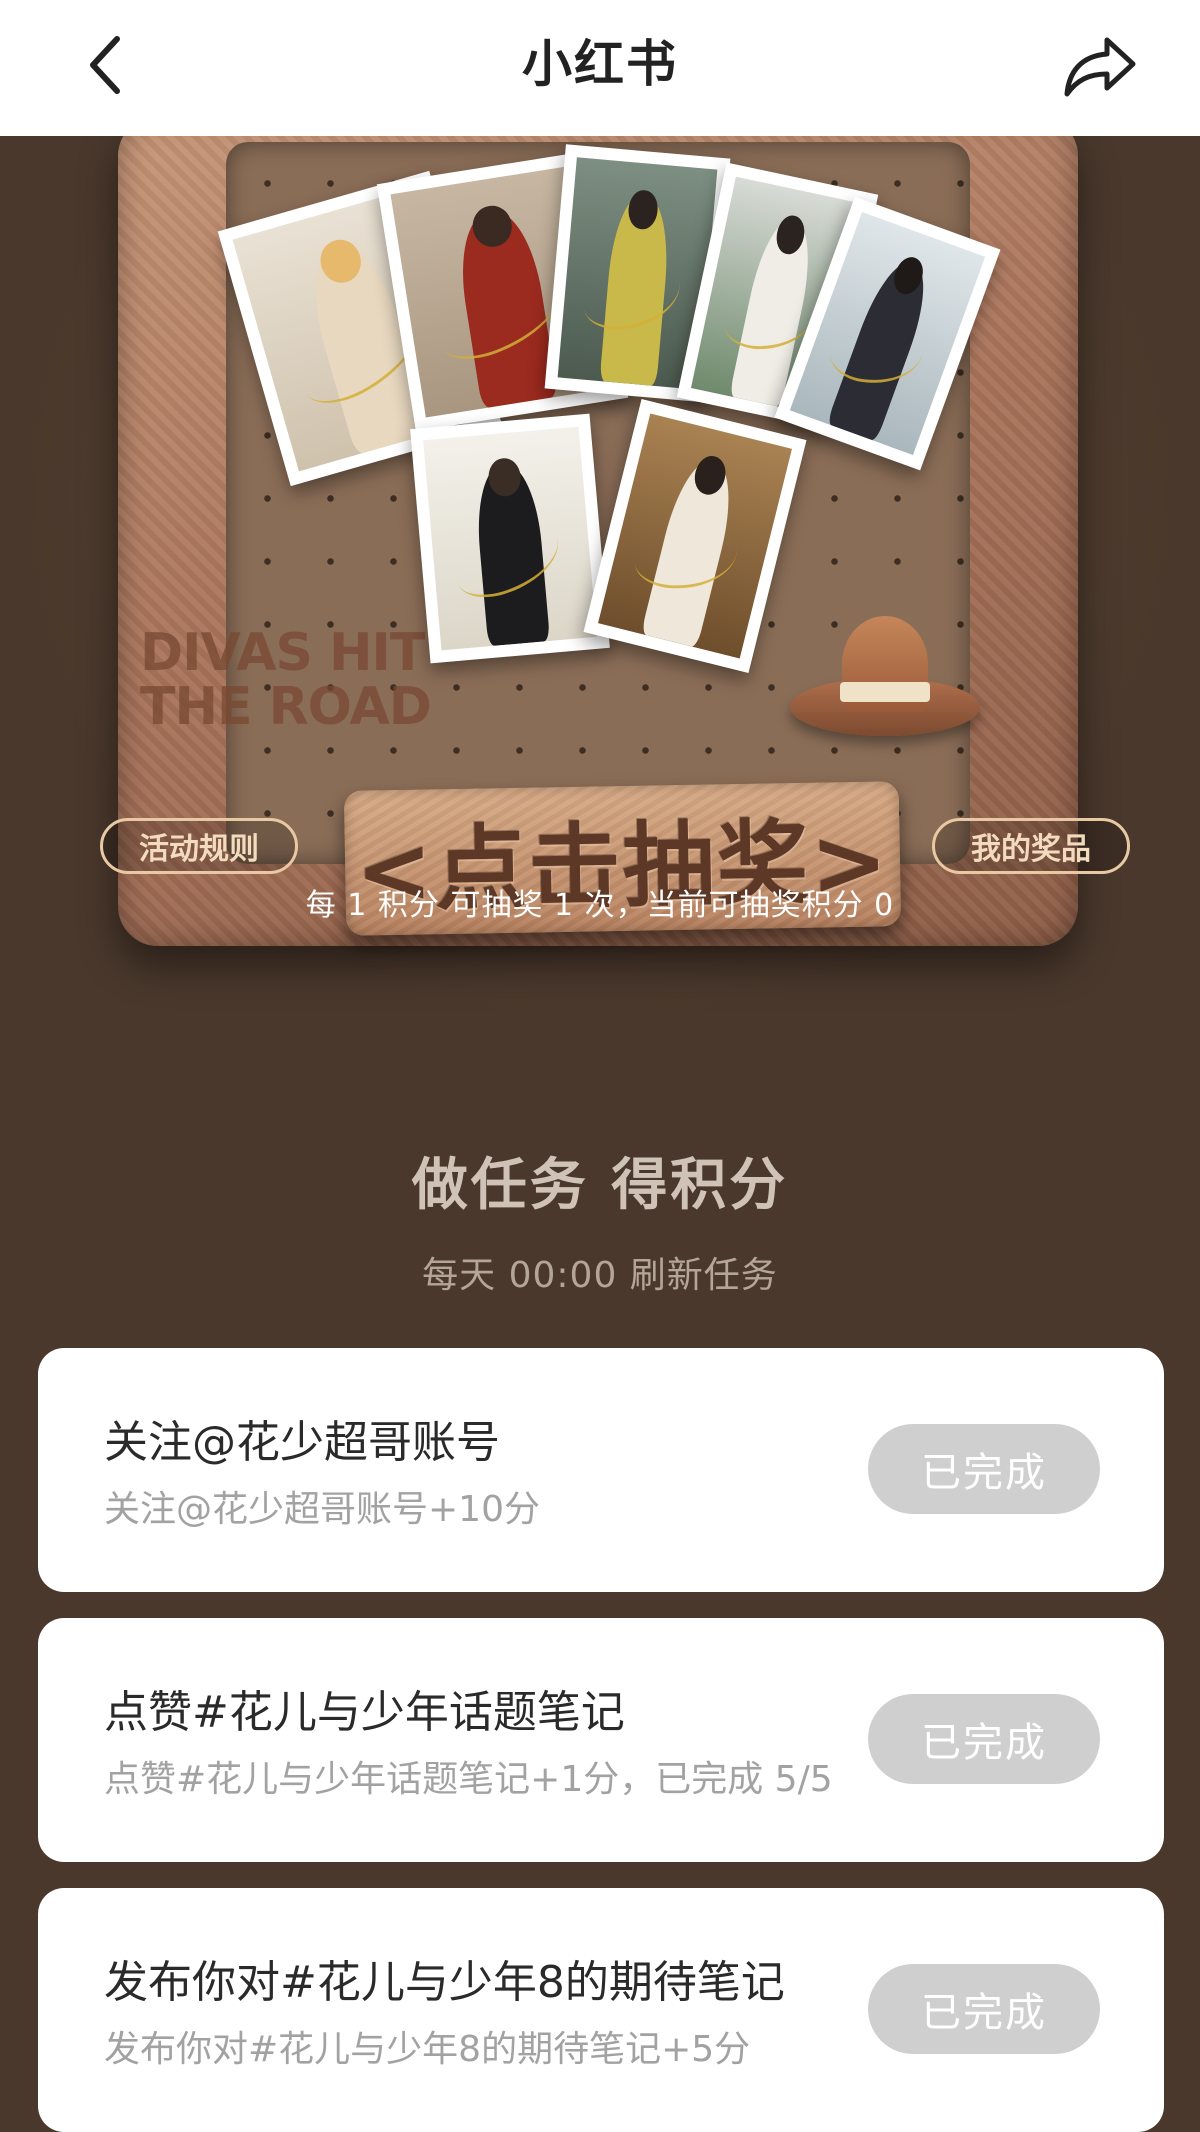  What do you see at coordinates (885, 681) in the screenshot?
I see `hat-decoration` at bounding box center [885, 681].